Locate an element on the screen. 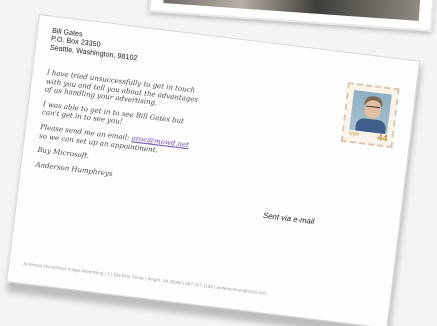 The height and width of the screenshot is (326, 437). postage-stamp: USA 44 is located at coordinates (370, 115).